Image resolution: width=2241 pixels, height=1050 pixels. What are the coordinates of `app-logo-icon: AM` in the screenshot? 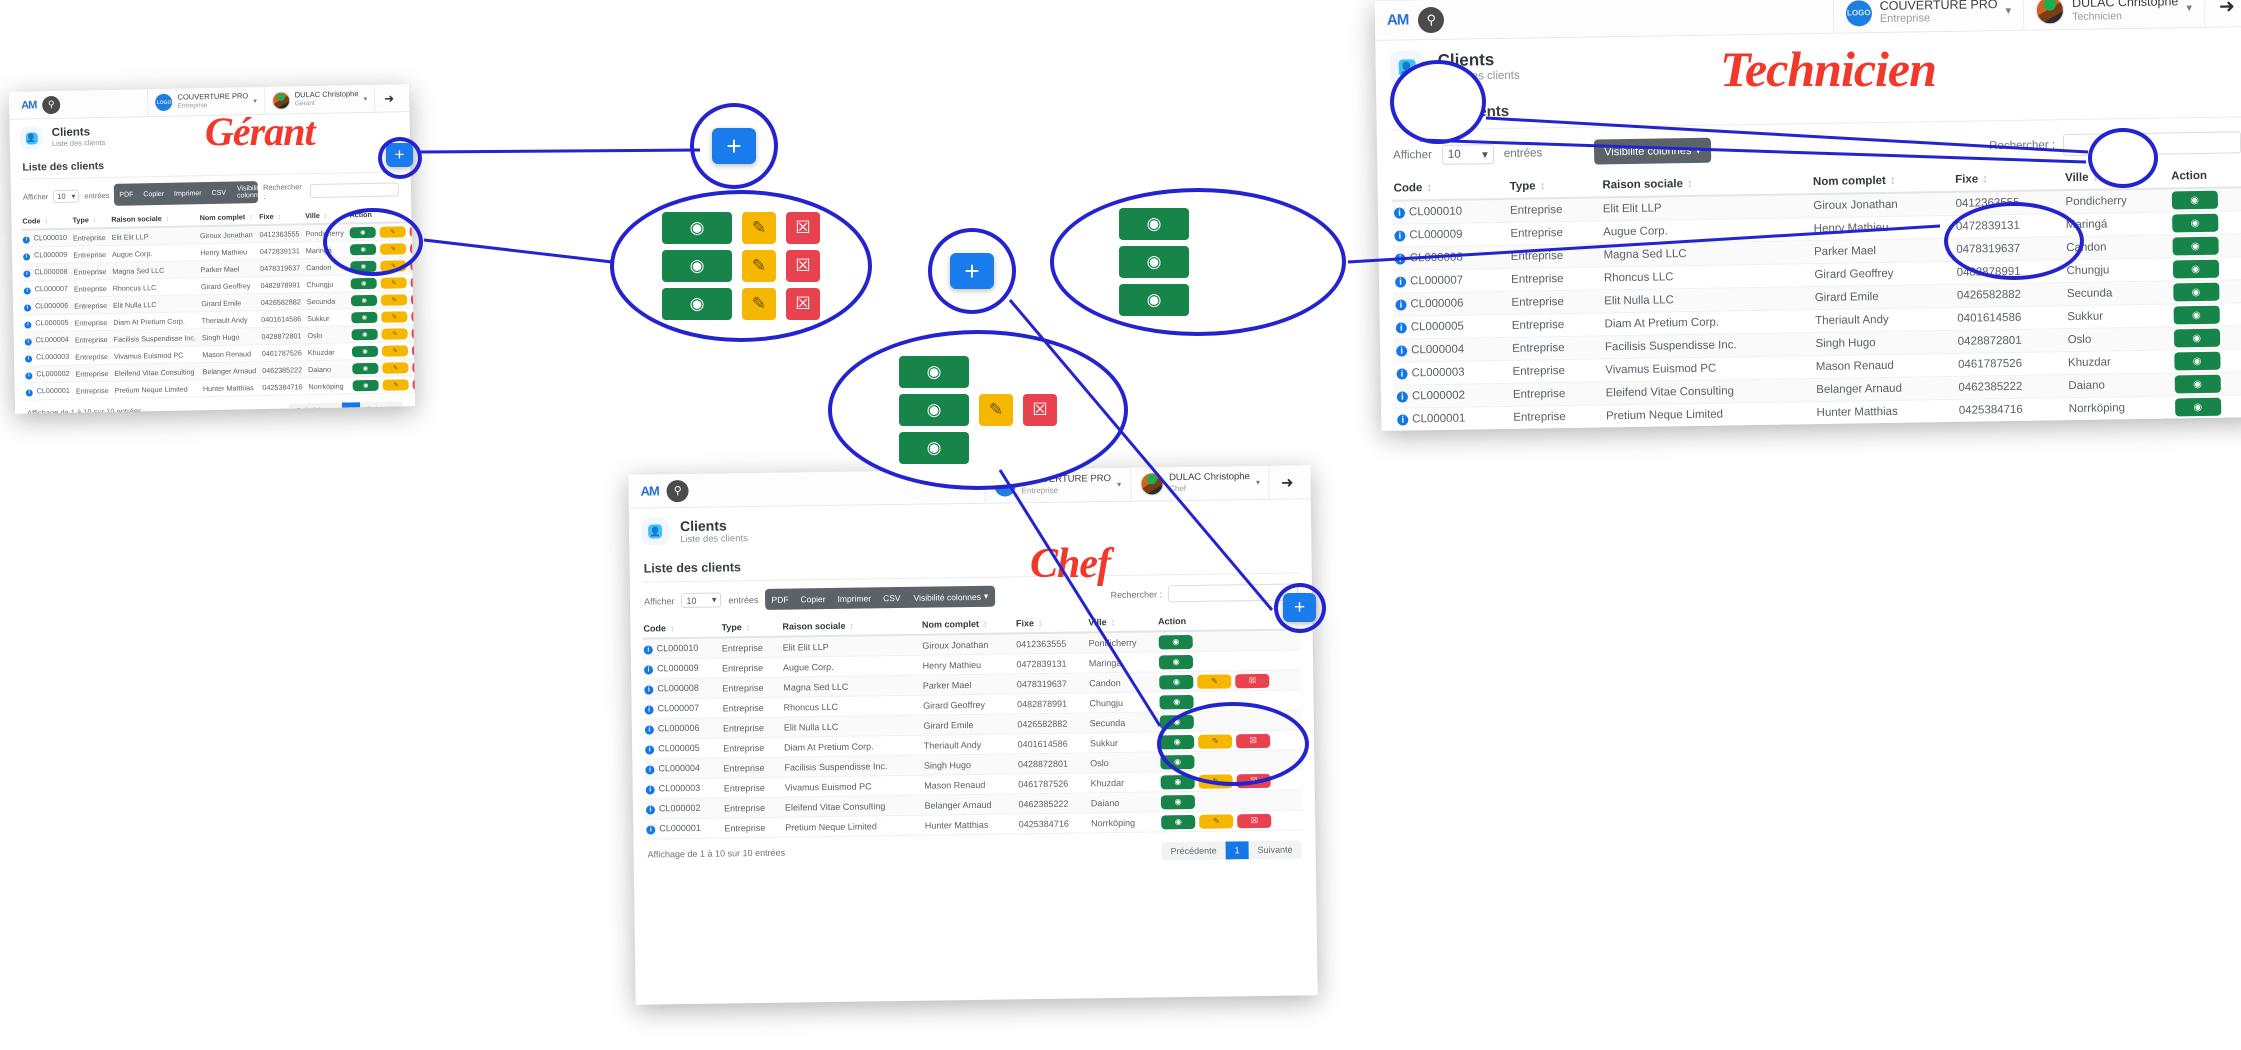 It's located at (1398, 19).